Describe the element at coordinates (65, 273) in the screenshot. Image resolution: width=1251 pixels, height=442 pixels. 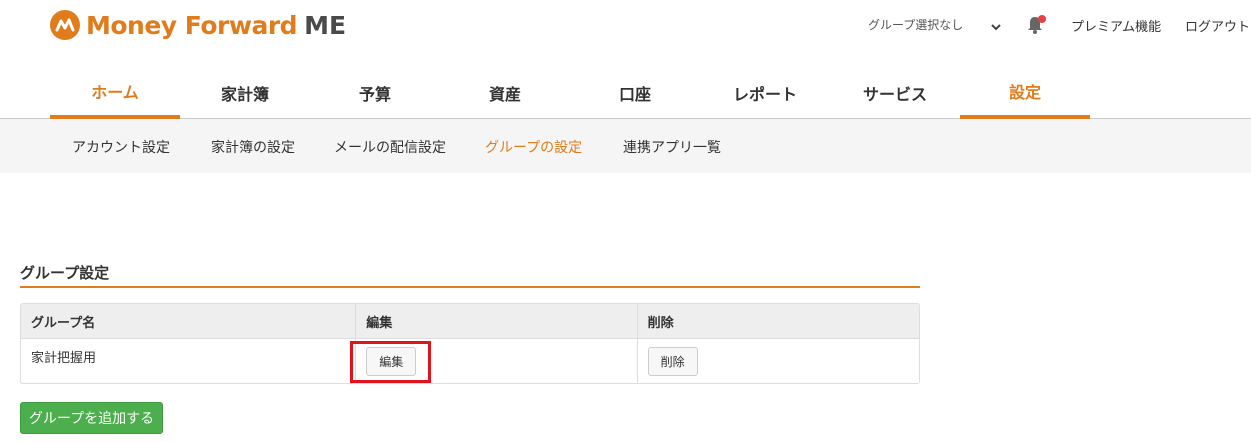
I see `section-title: グループ設定` at that location.